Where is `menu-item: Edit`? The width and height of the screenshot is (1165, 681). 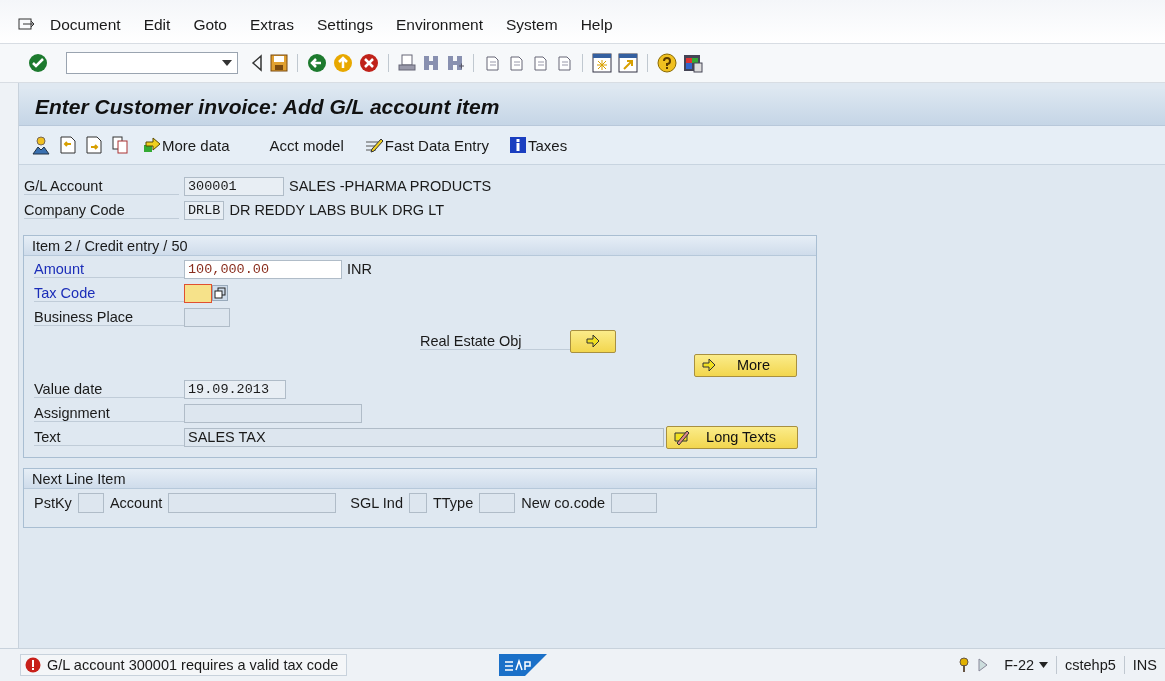
menu-item: Edit is located at coordinates (157, 24).